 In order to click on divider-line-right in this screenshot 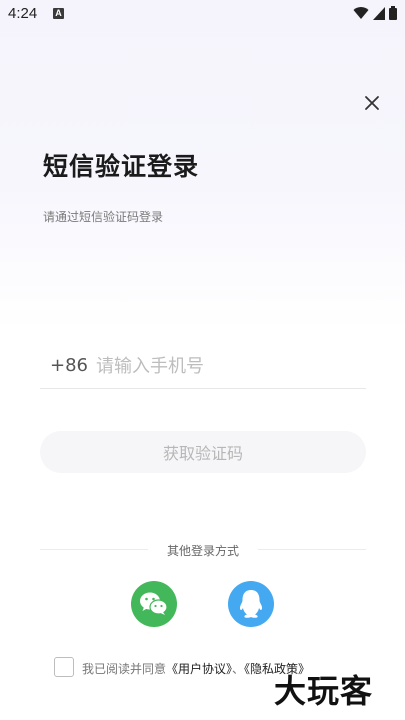, I will do `click(312, 549)`.